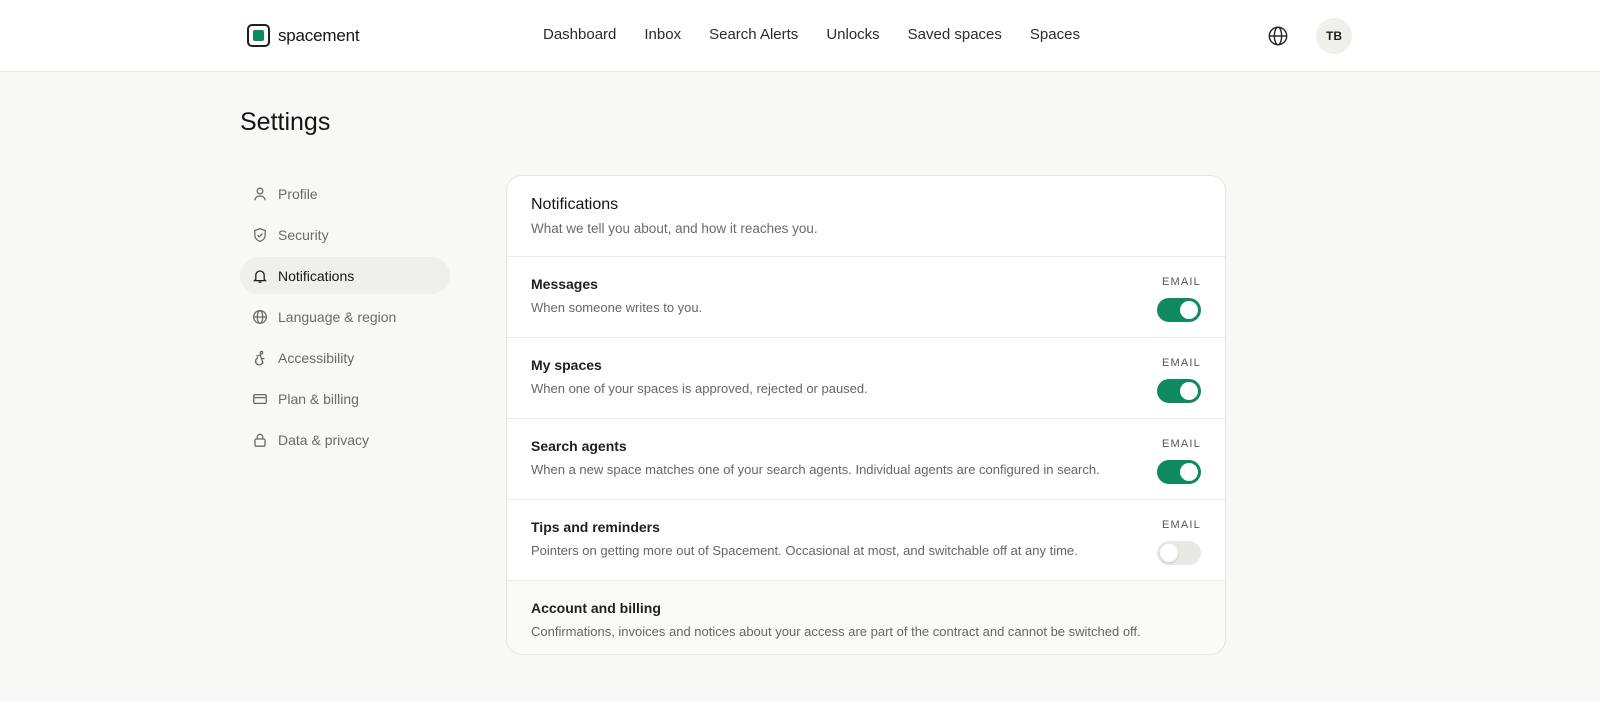  What do you see at coordinates (1179, 553) in the screenshot?
I see `tips-reminders-email-toggle` at bounding box center [1179, 553].